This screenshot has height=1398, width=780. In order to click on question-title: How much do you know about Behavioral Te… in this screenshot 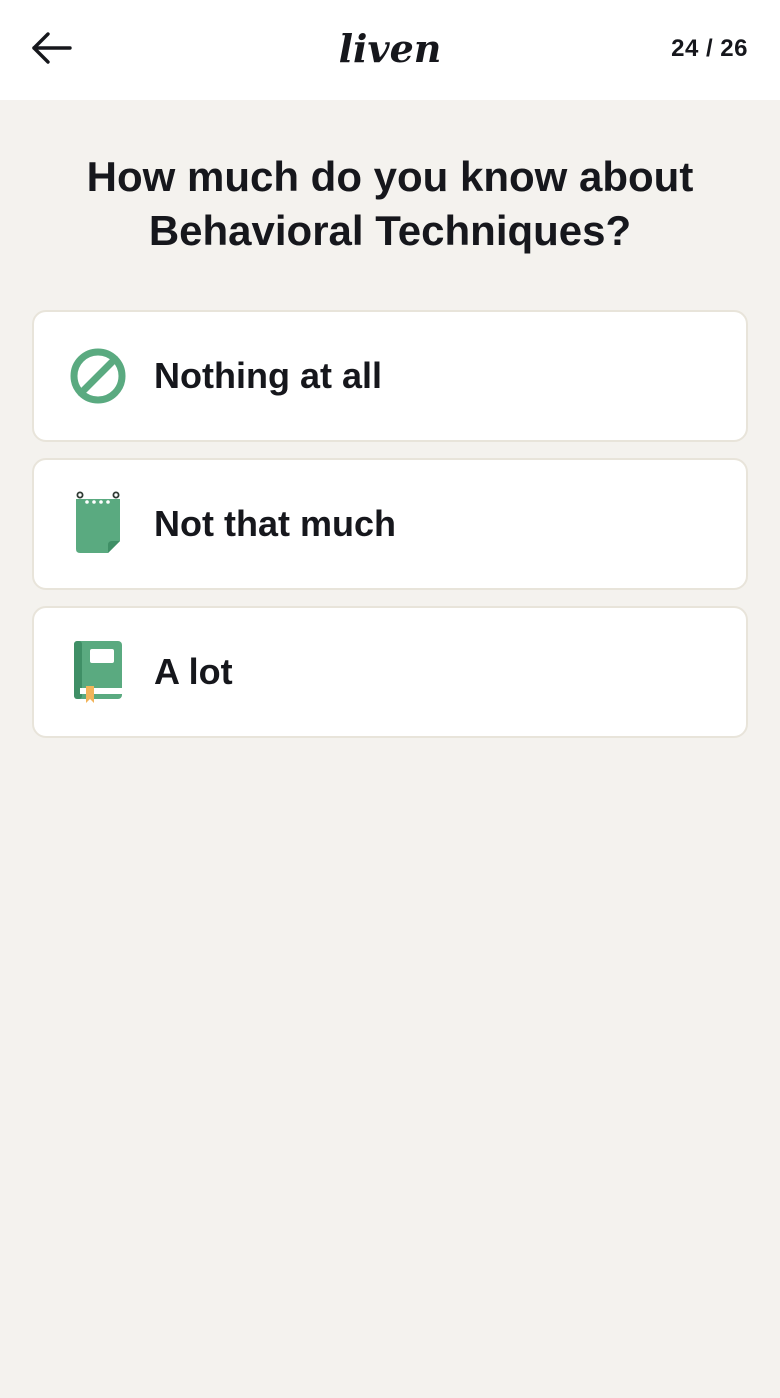, I will do `click(390, 204)`.